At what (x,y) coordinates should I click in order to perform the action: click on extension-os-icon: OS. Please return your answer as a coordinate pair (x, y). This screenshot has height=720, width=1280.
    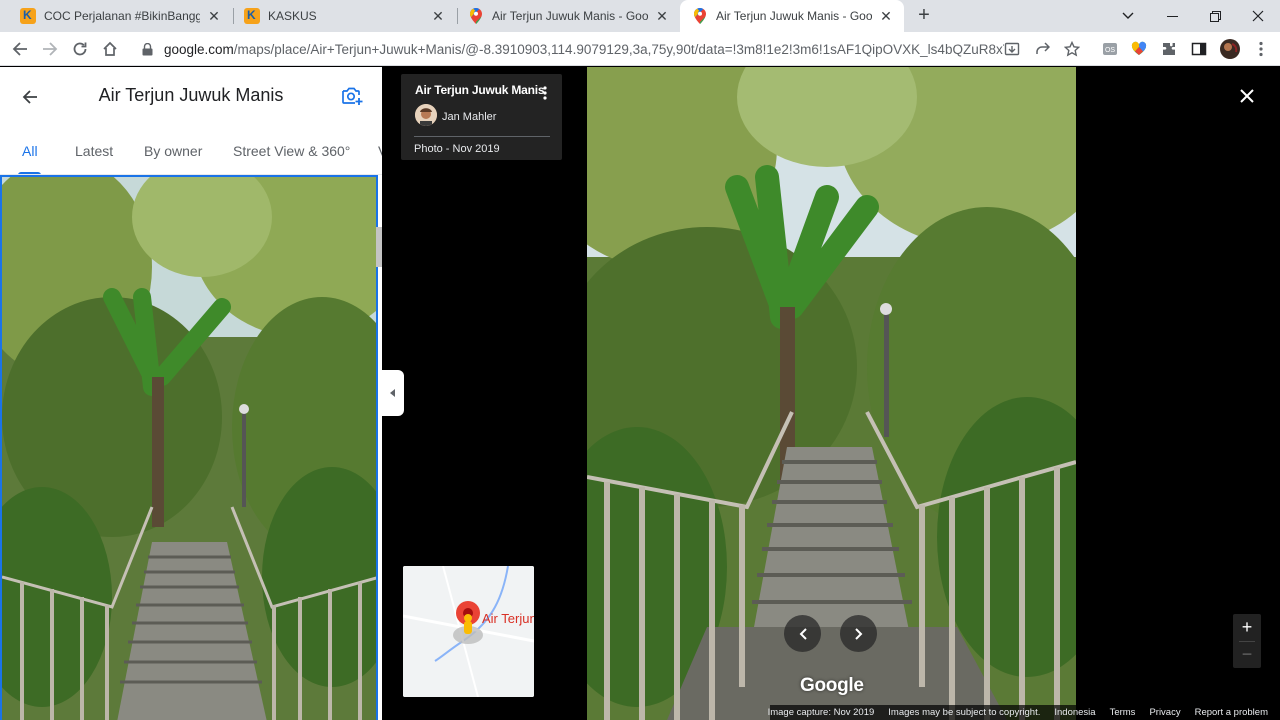
    Looking at the image, I should click on (1110, 49).